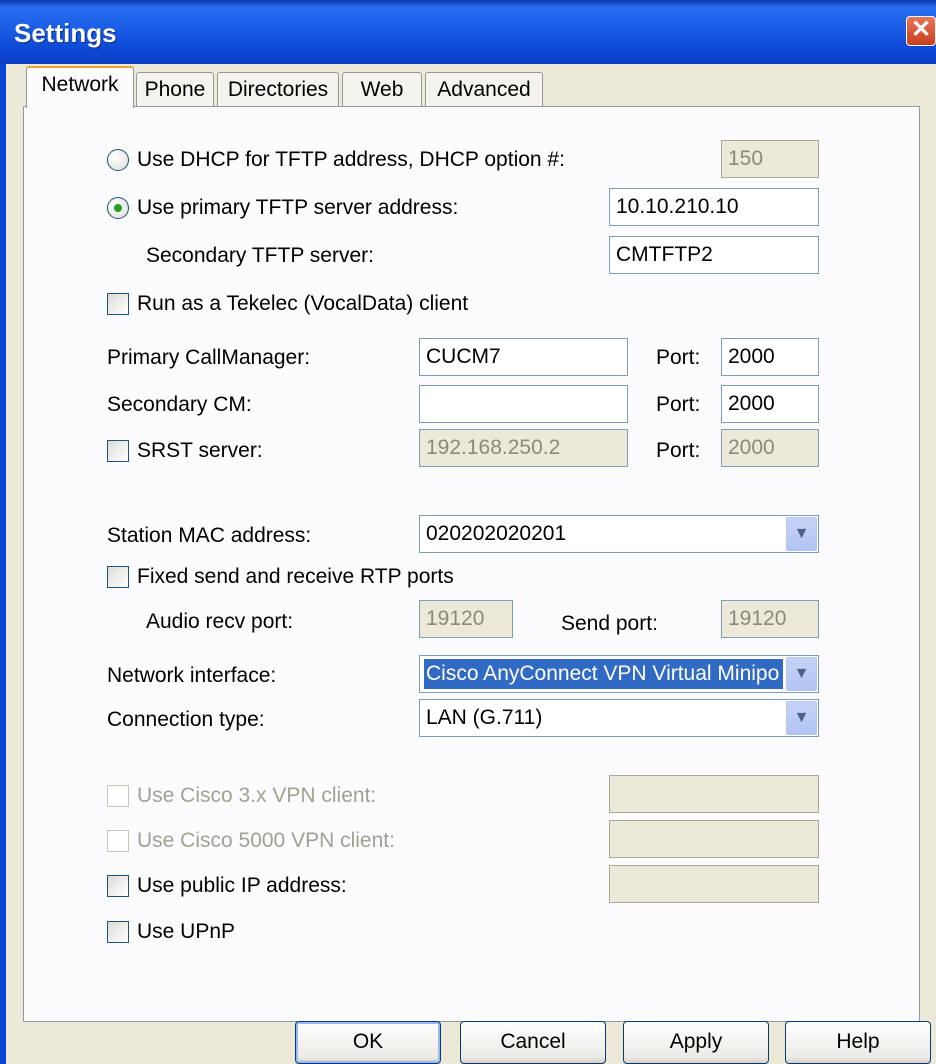 This screenshot has width=936, height=1064. I want to click on srst-checkbox, so click(118, 451).